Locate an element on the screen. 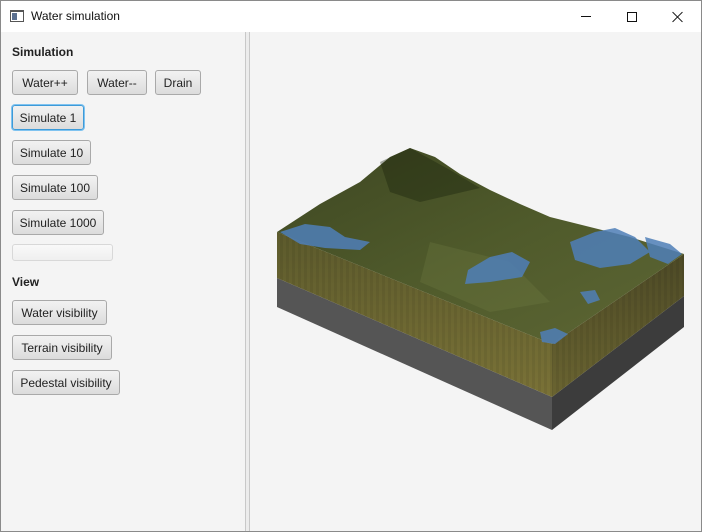 Image resolution: width=702 pixels, height=532 pixels. water-minus-button: Water-- is located at coordinates (117, 82).